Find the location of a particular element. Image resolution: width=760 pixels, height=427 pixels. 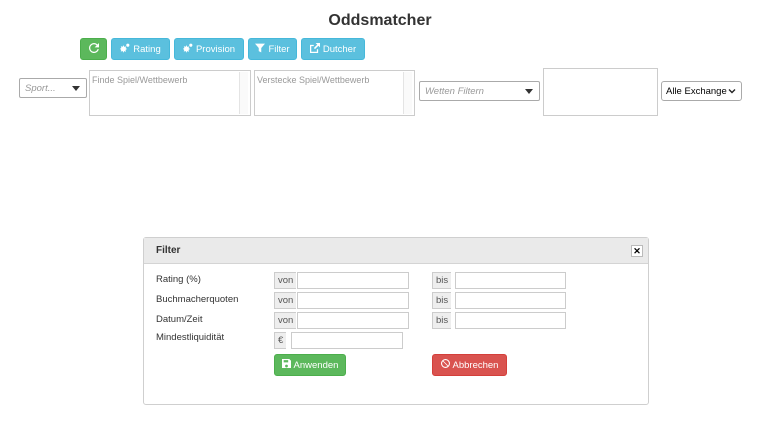

bets-filter-listbox is located at coordinates (600, 92).